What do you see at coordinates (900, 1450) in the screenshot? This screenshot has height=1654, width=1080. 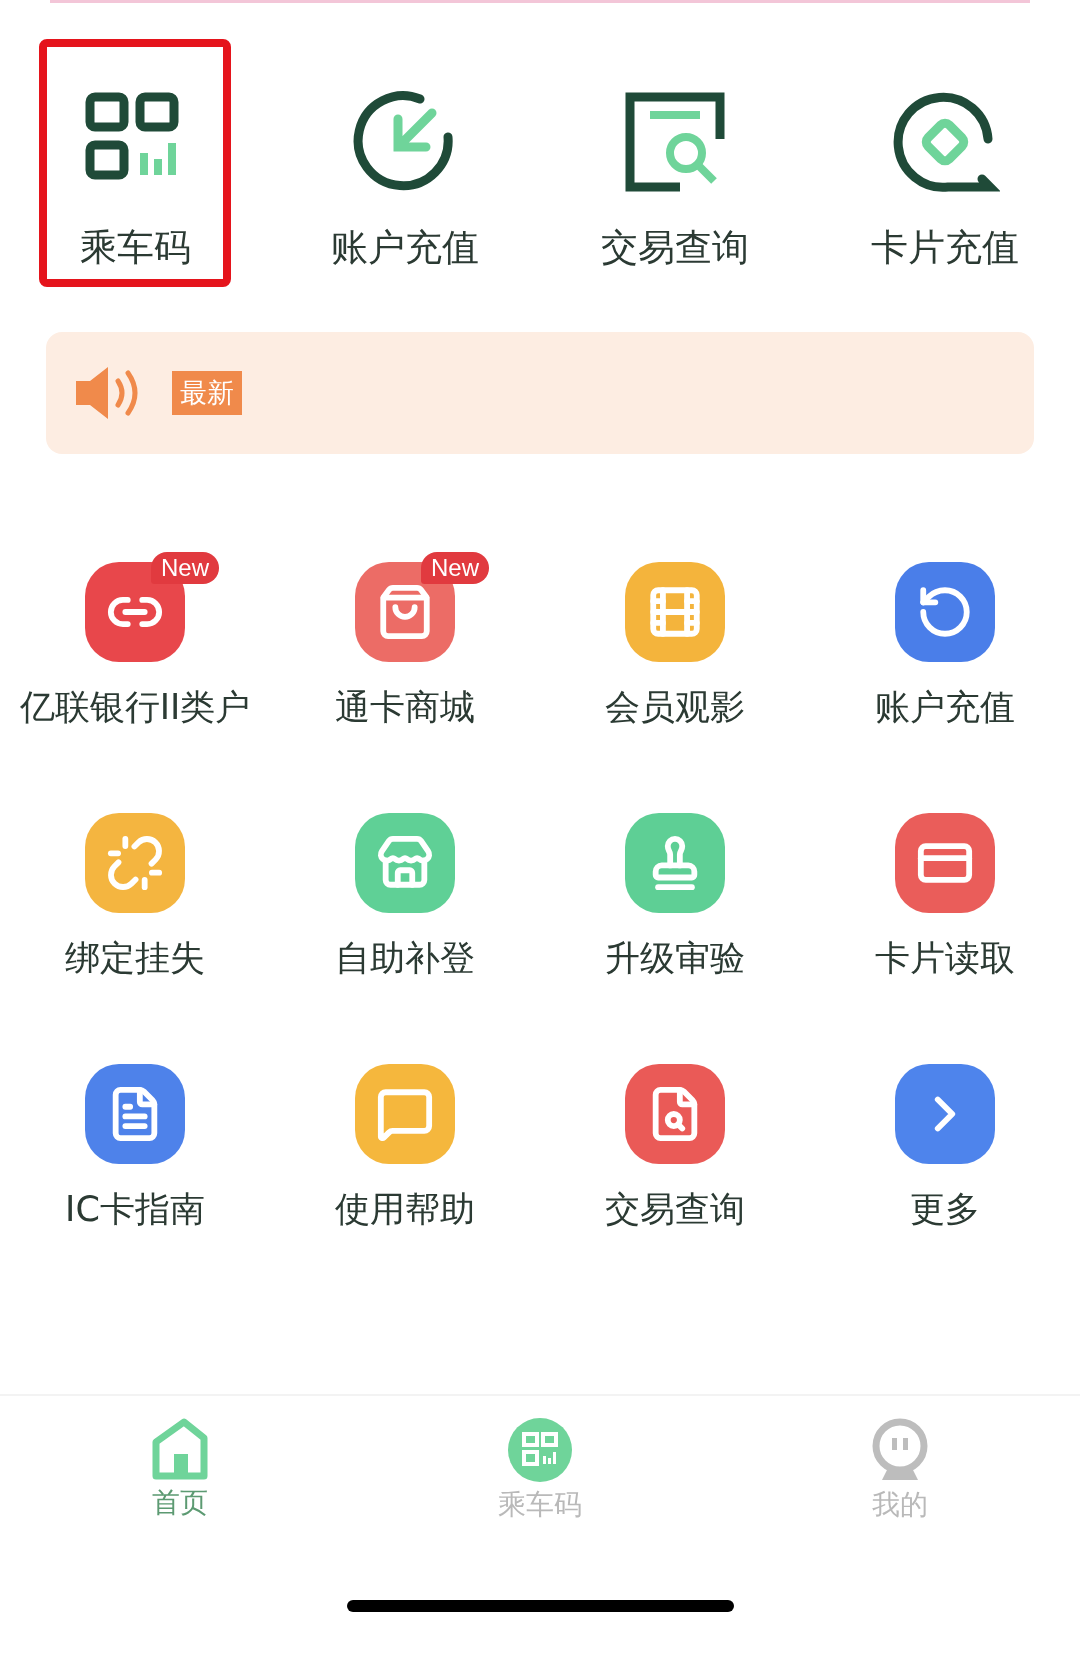 I see `robot-avatar-icon` at bounding box center [900, 1450].